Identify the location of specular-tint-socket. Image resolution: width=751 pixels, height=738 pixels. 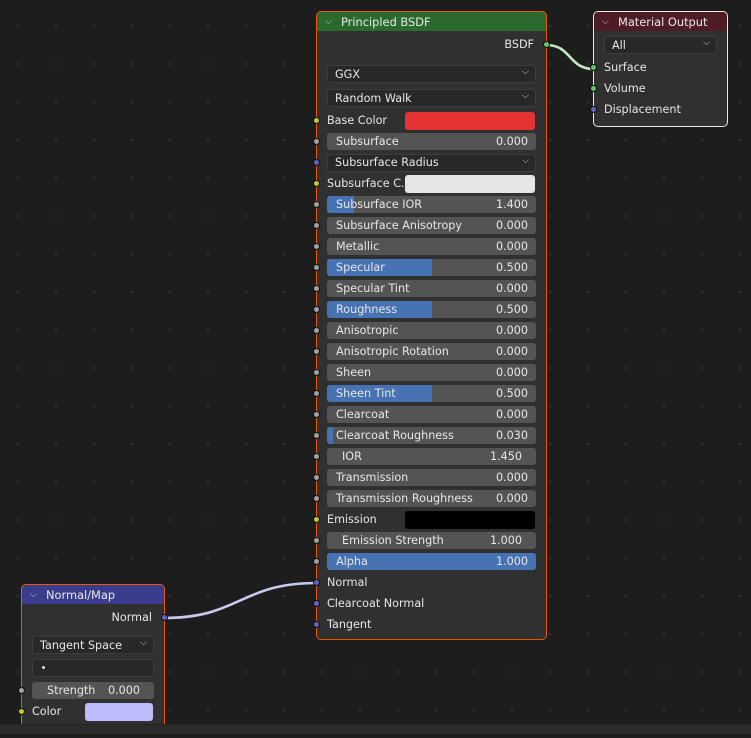
(316, 288).